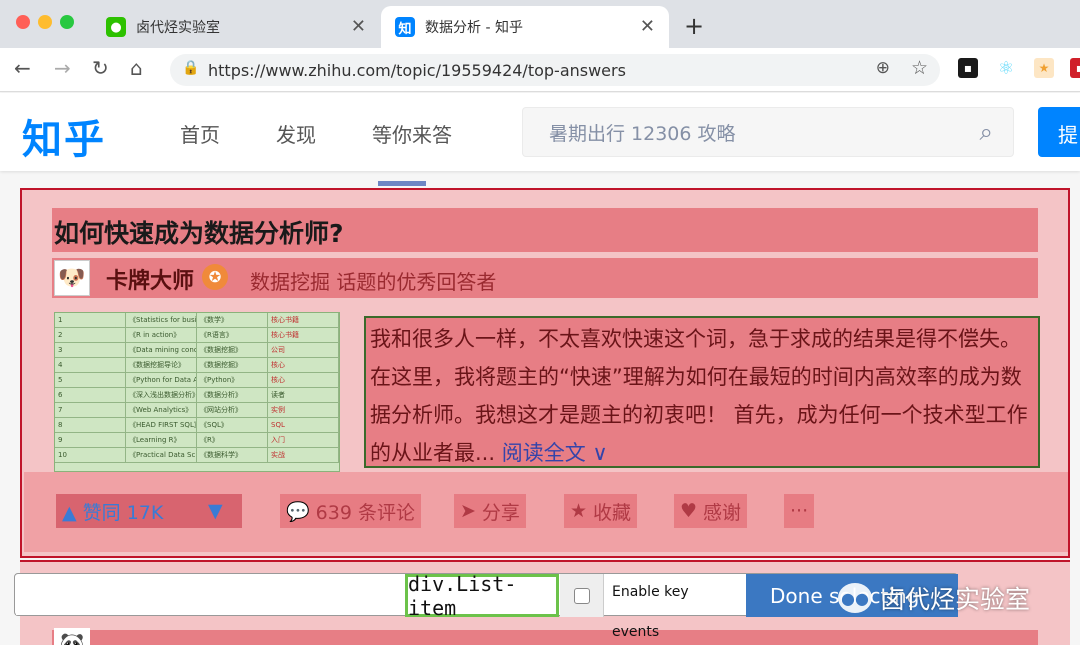 This screenshot has width=1080, height=645. I want to click on excellent-answerer-badge-icon: ✪, so click(215, 277).